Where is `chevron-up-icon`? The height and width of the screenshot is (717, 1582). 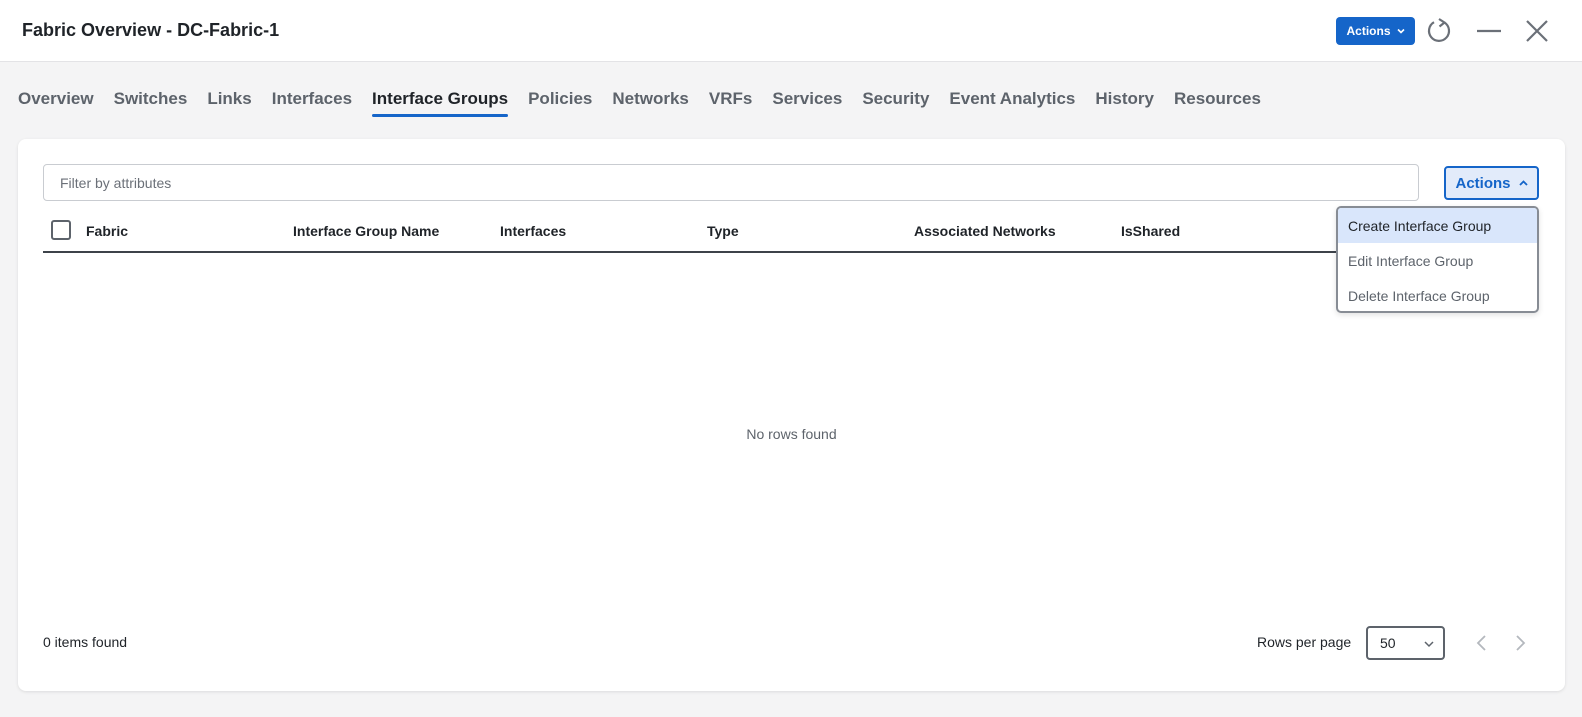 chevron-up-icon is located at coordinates (1523, 183).